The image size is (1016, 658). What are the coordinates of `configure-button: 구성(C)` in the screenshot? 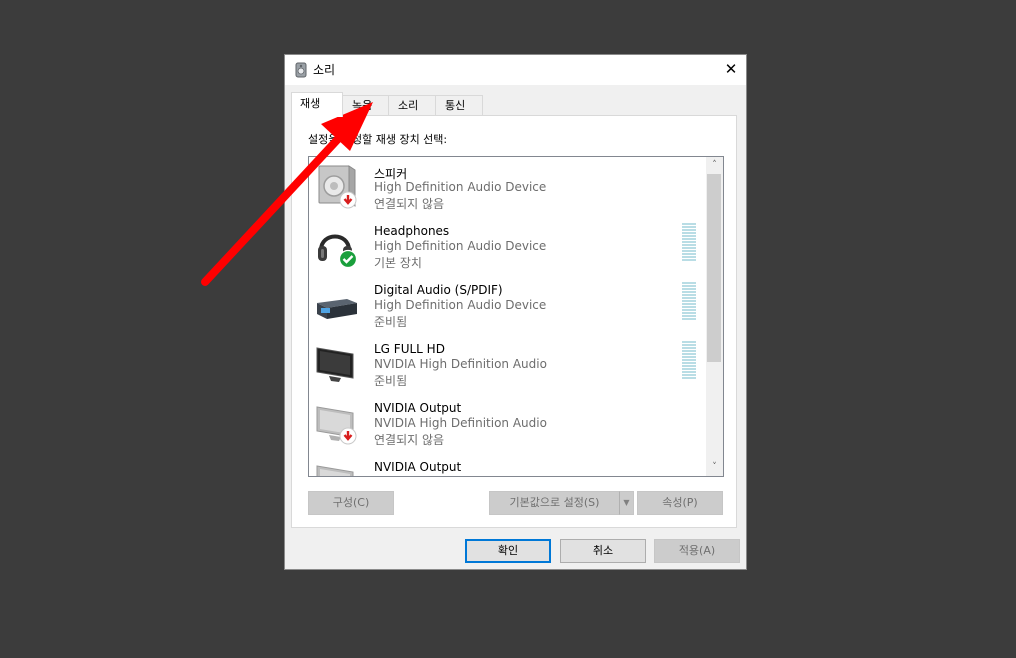 It's located at (351, 503).